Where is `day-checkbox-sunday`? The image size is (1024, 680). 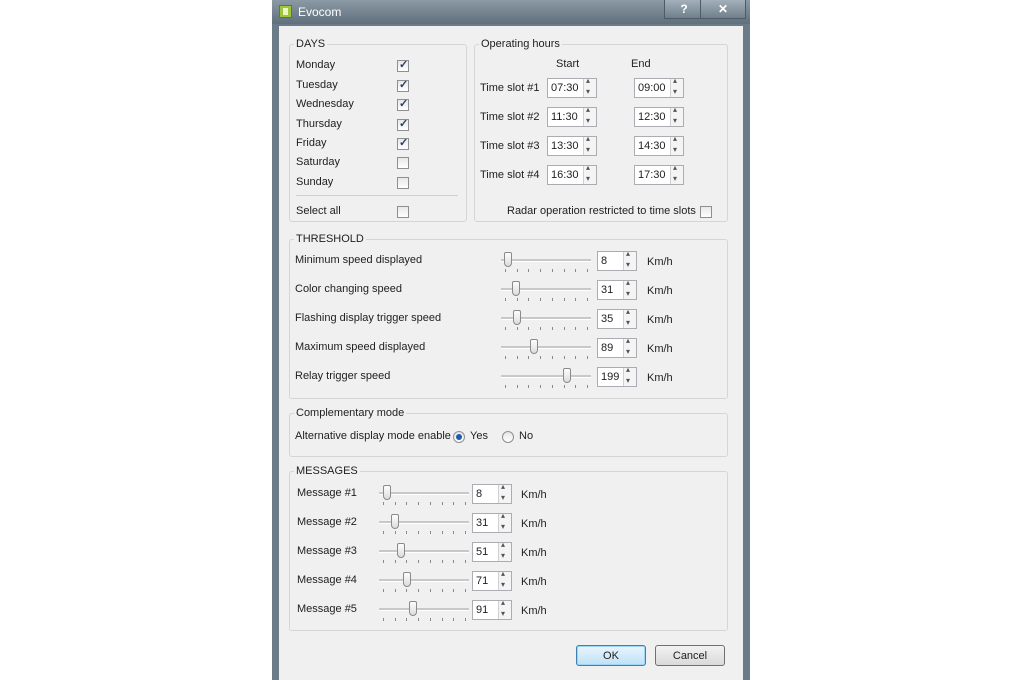
day-checkbox-sunday is located at coordinates (403, 183).